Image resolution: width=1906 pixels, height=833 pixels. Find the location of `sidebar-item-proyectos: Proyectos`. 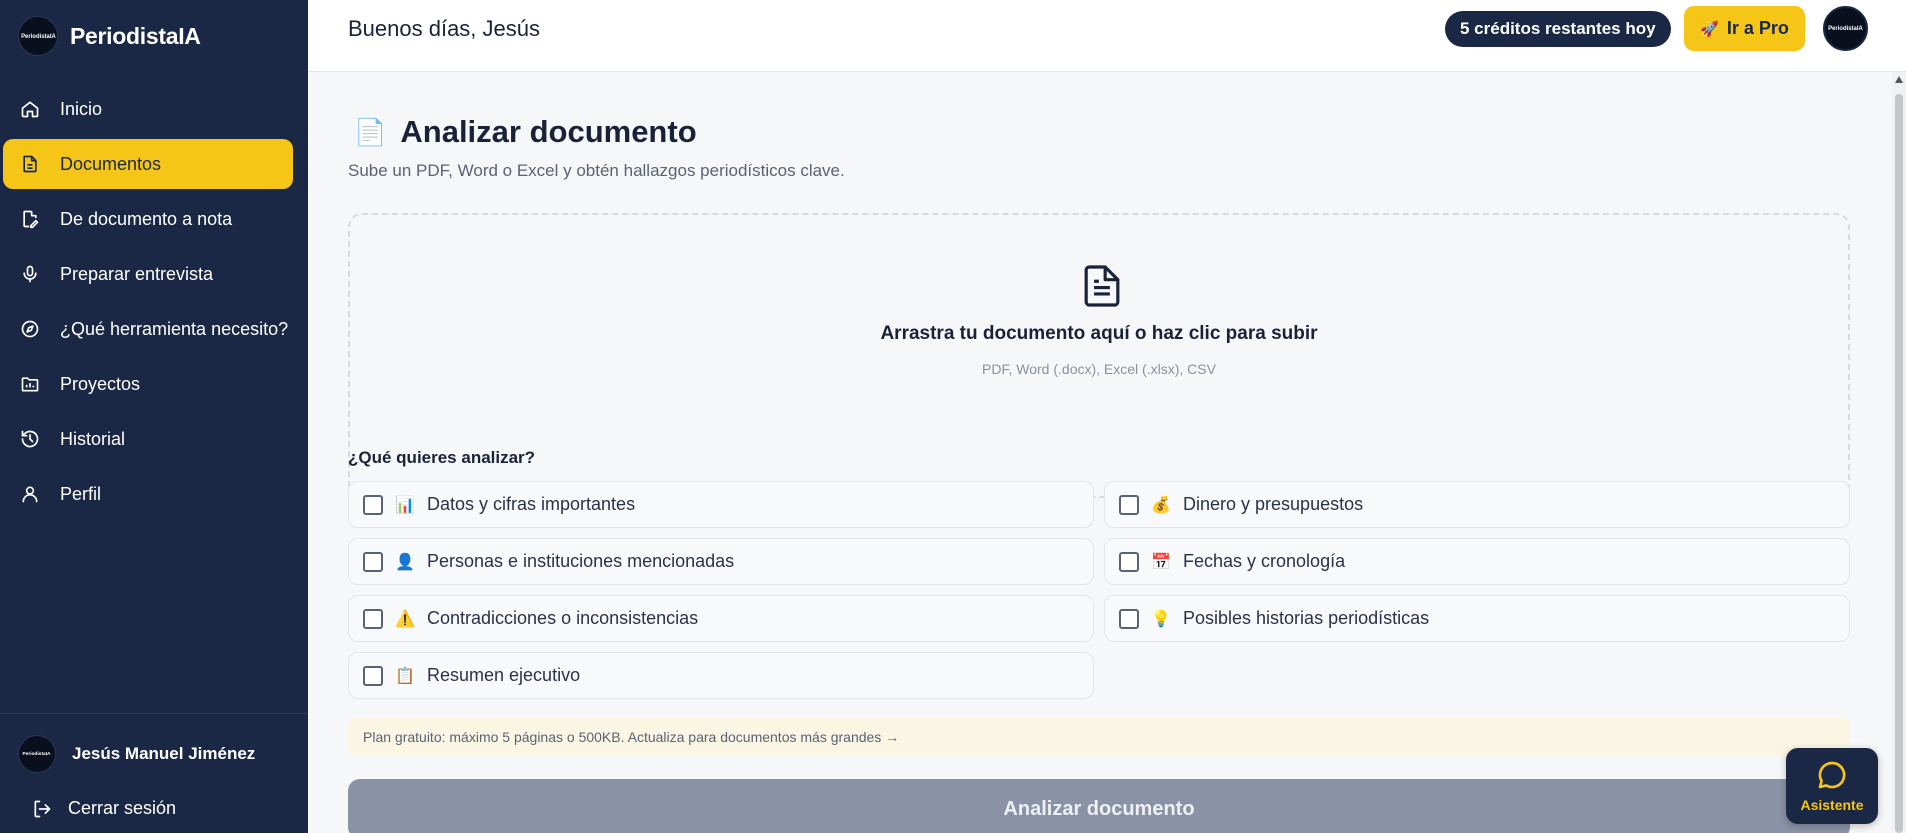

sidebar-item-proyectos: Proyectos is located at coordinates (154, 384).